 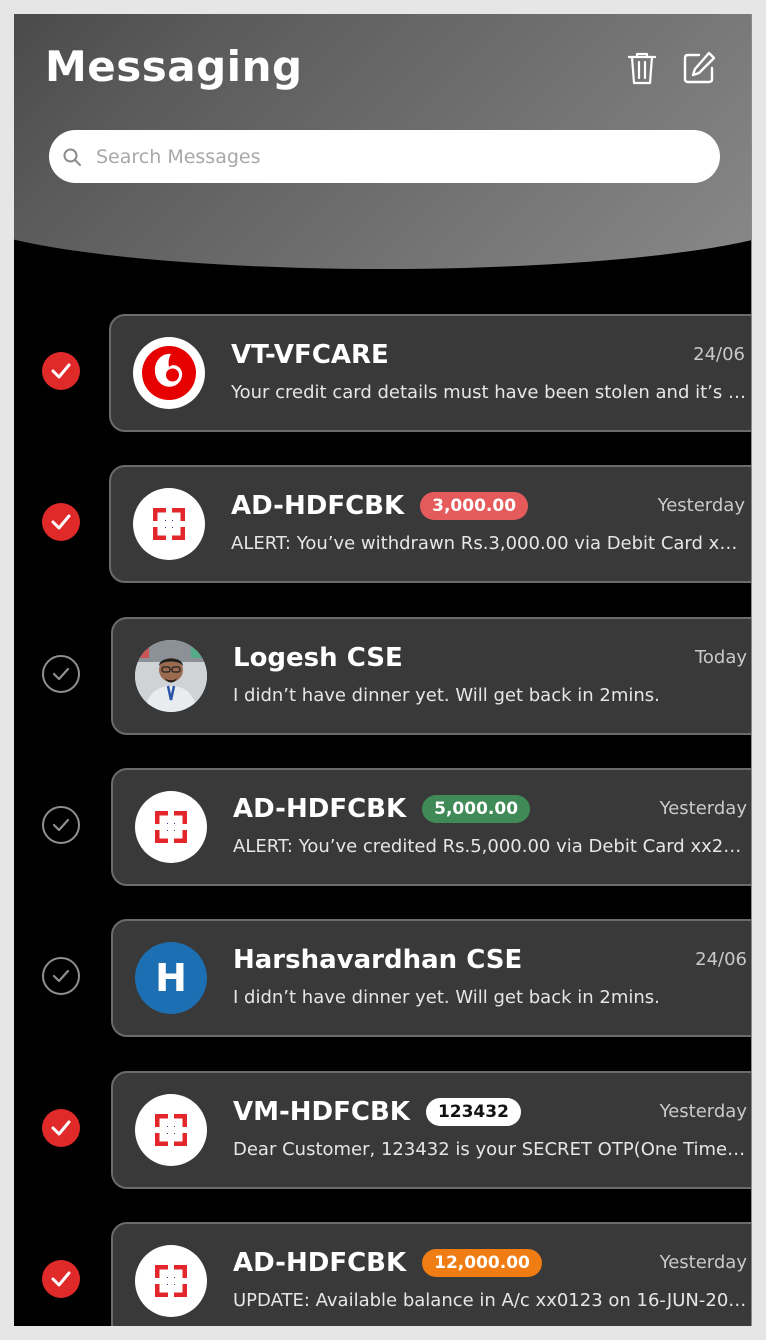 I want to click on letter-avatar: H, so click(x=171, y=978).